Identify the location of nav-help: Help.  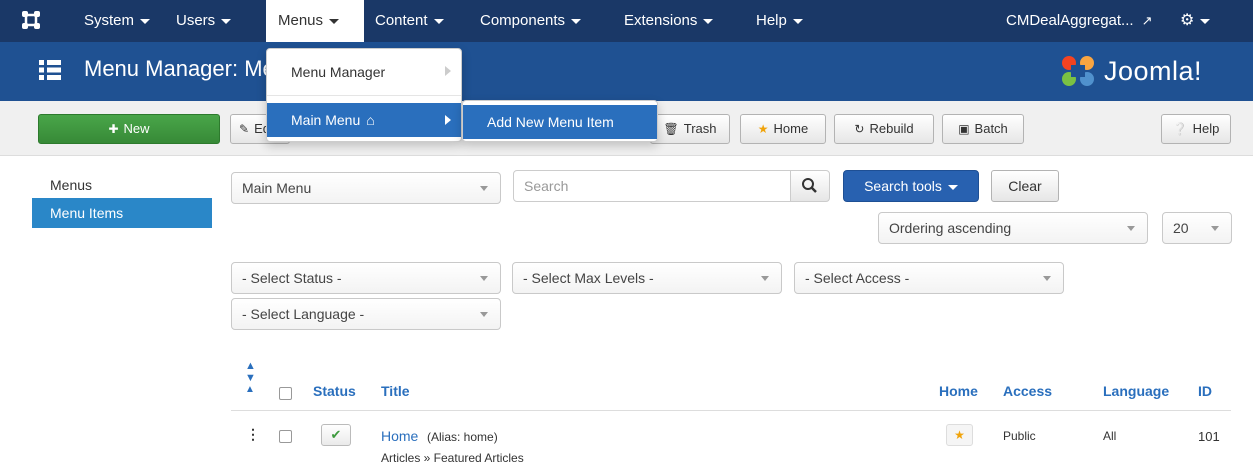
(786, 21).